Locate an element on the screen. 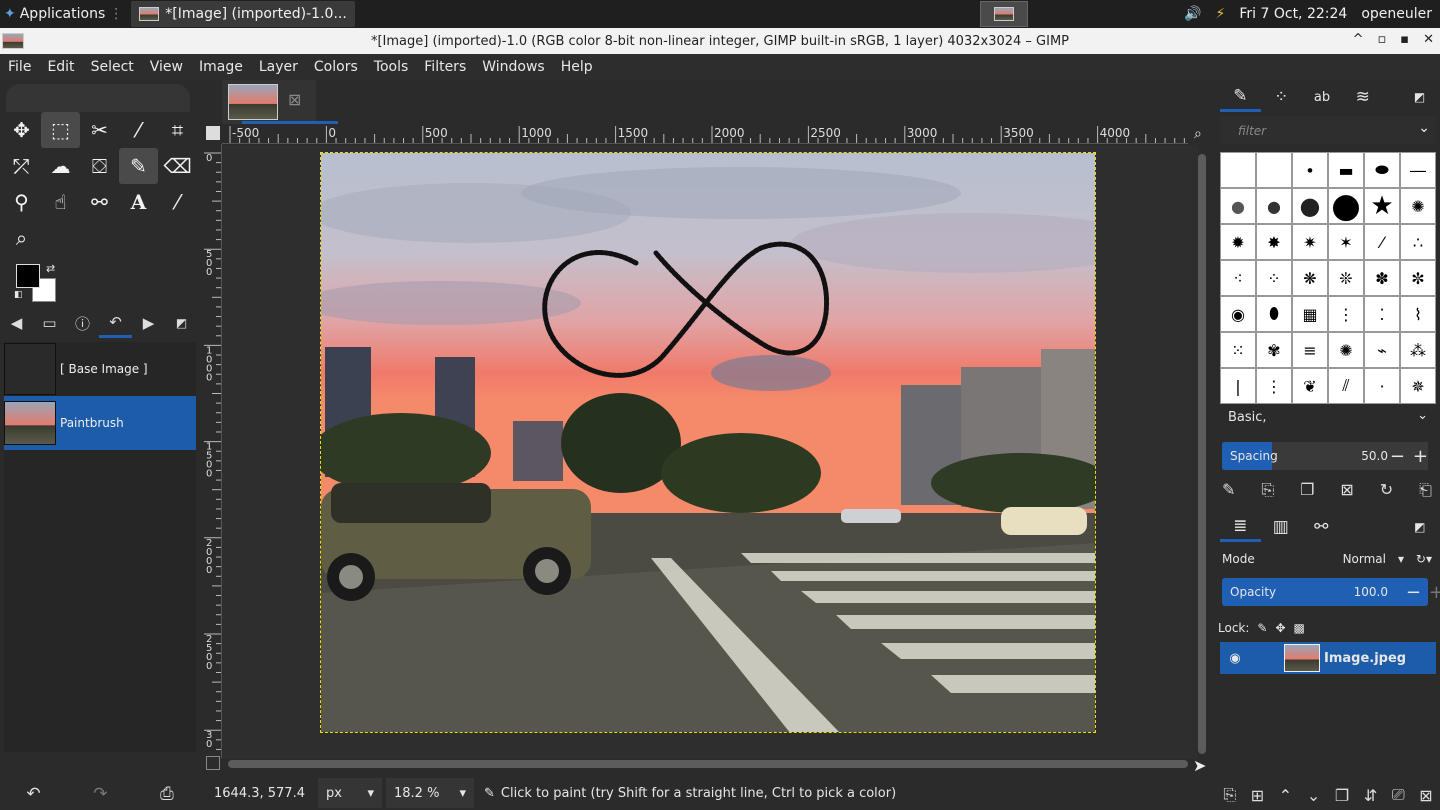 The width and height of the screenshot is (1440, 810). clone-tool-icon: ⚲ is located at coordinates (21, 202).